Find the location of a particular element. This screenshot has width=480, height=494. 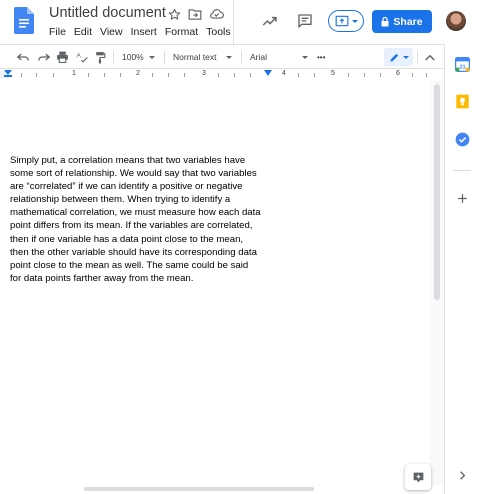

horizontal-scrollbar-thumb is located at coordinates (199, 489).